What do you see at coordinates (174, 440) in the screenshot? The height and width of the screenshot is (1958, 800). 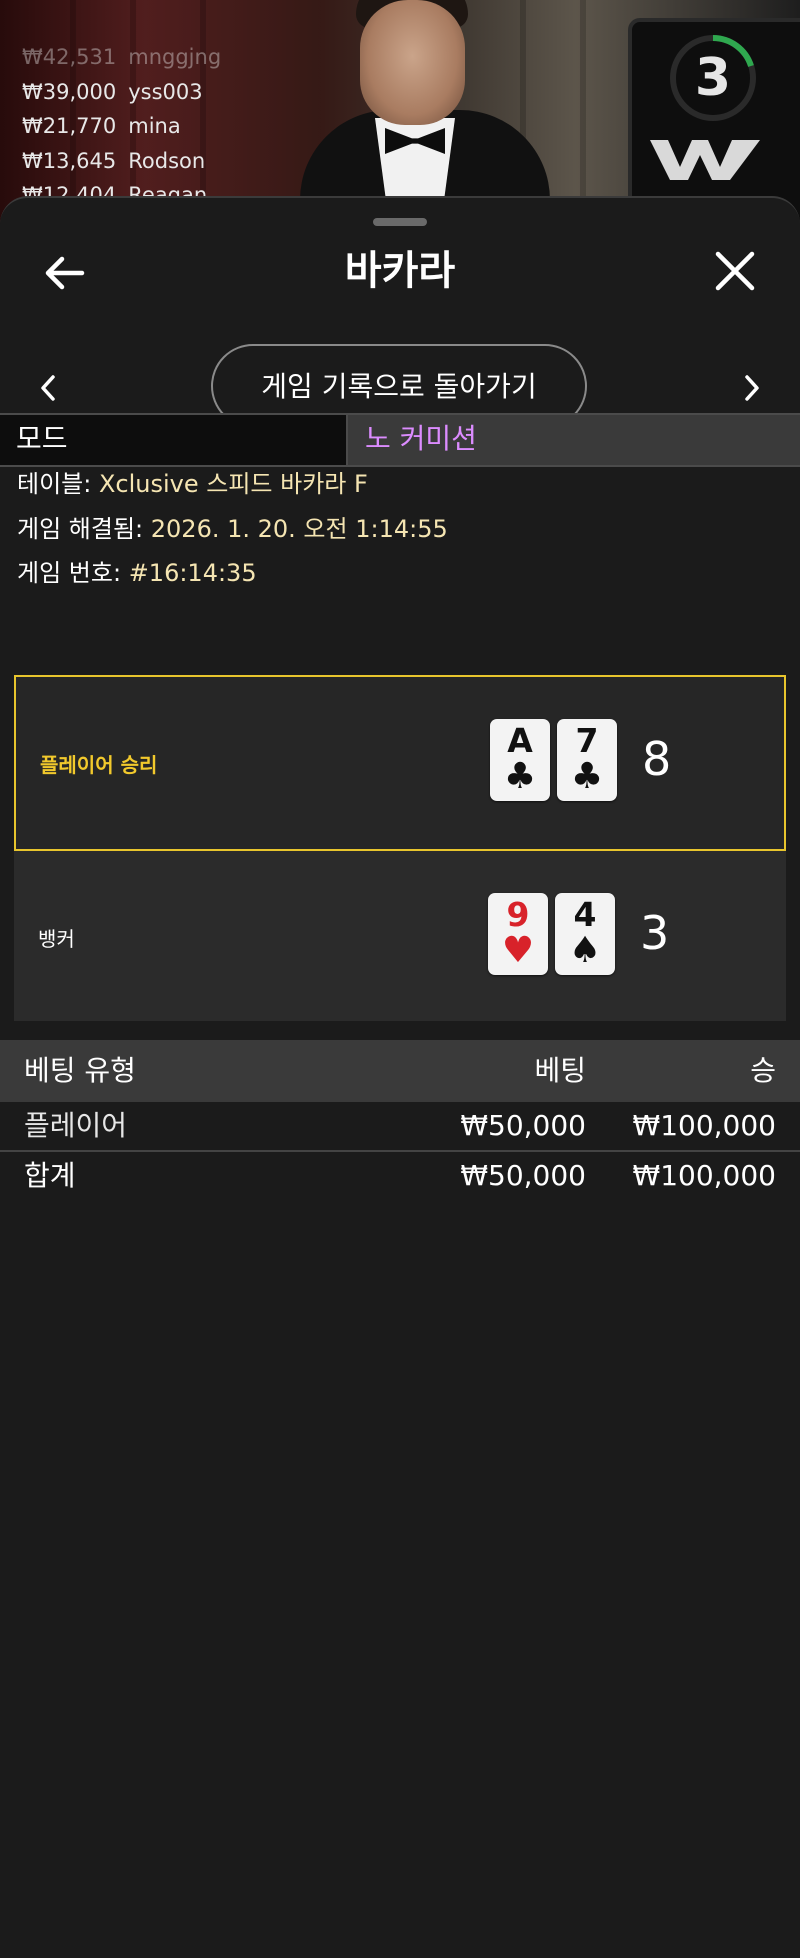 I see `mode-label: 모드` at bounding box center [174, 440].